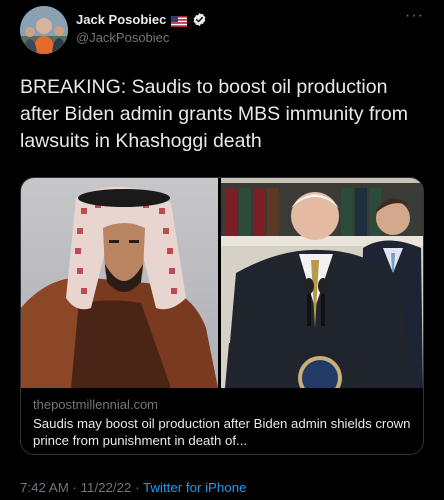 The width and height of the screenshot is (444, 500). What do you see at coordinates (194, 487) in the screenshot?
I see `tweet-source-link: Twitter for iPhone` at bounding box center [194, 487].